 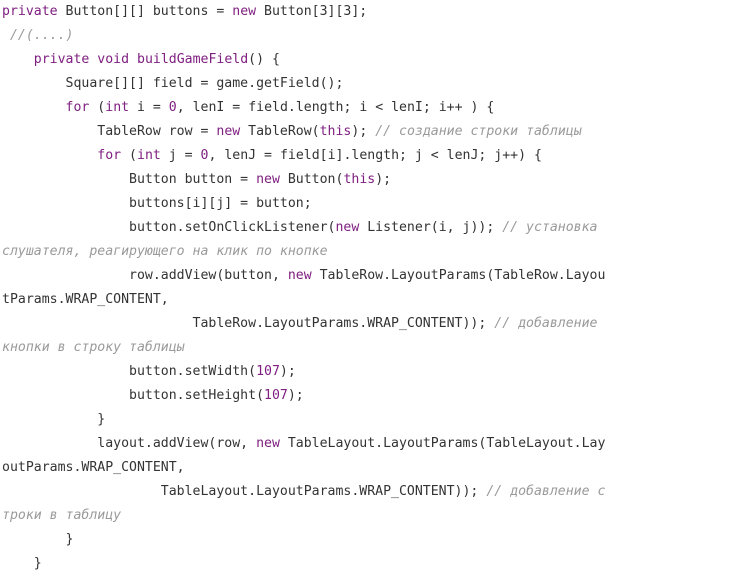 I want to click on comment-token: // установка, so click(x=550, y=227).